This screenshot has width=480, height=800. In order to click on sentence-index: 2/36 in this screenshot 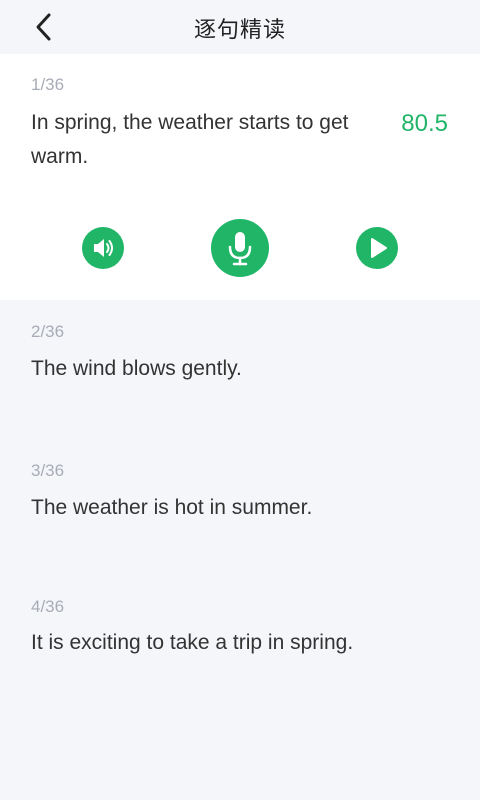, I will do `click(48, 331)`.